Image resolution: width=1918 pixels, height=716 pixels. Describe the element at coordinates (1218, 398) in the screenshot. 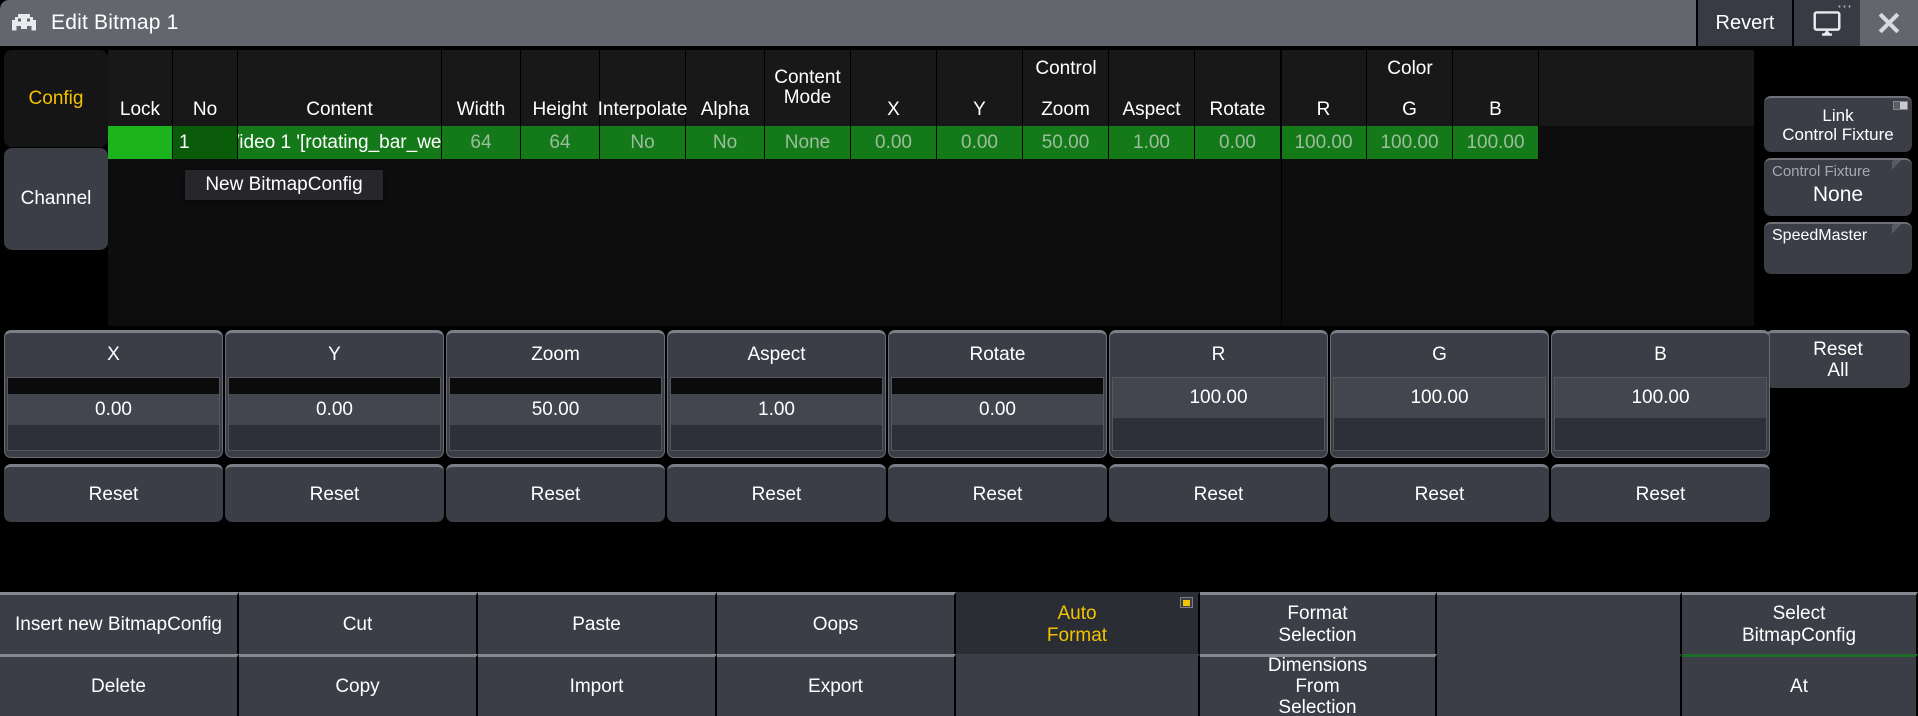

I see `encoder-r-value: 100.00` at that location.